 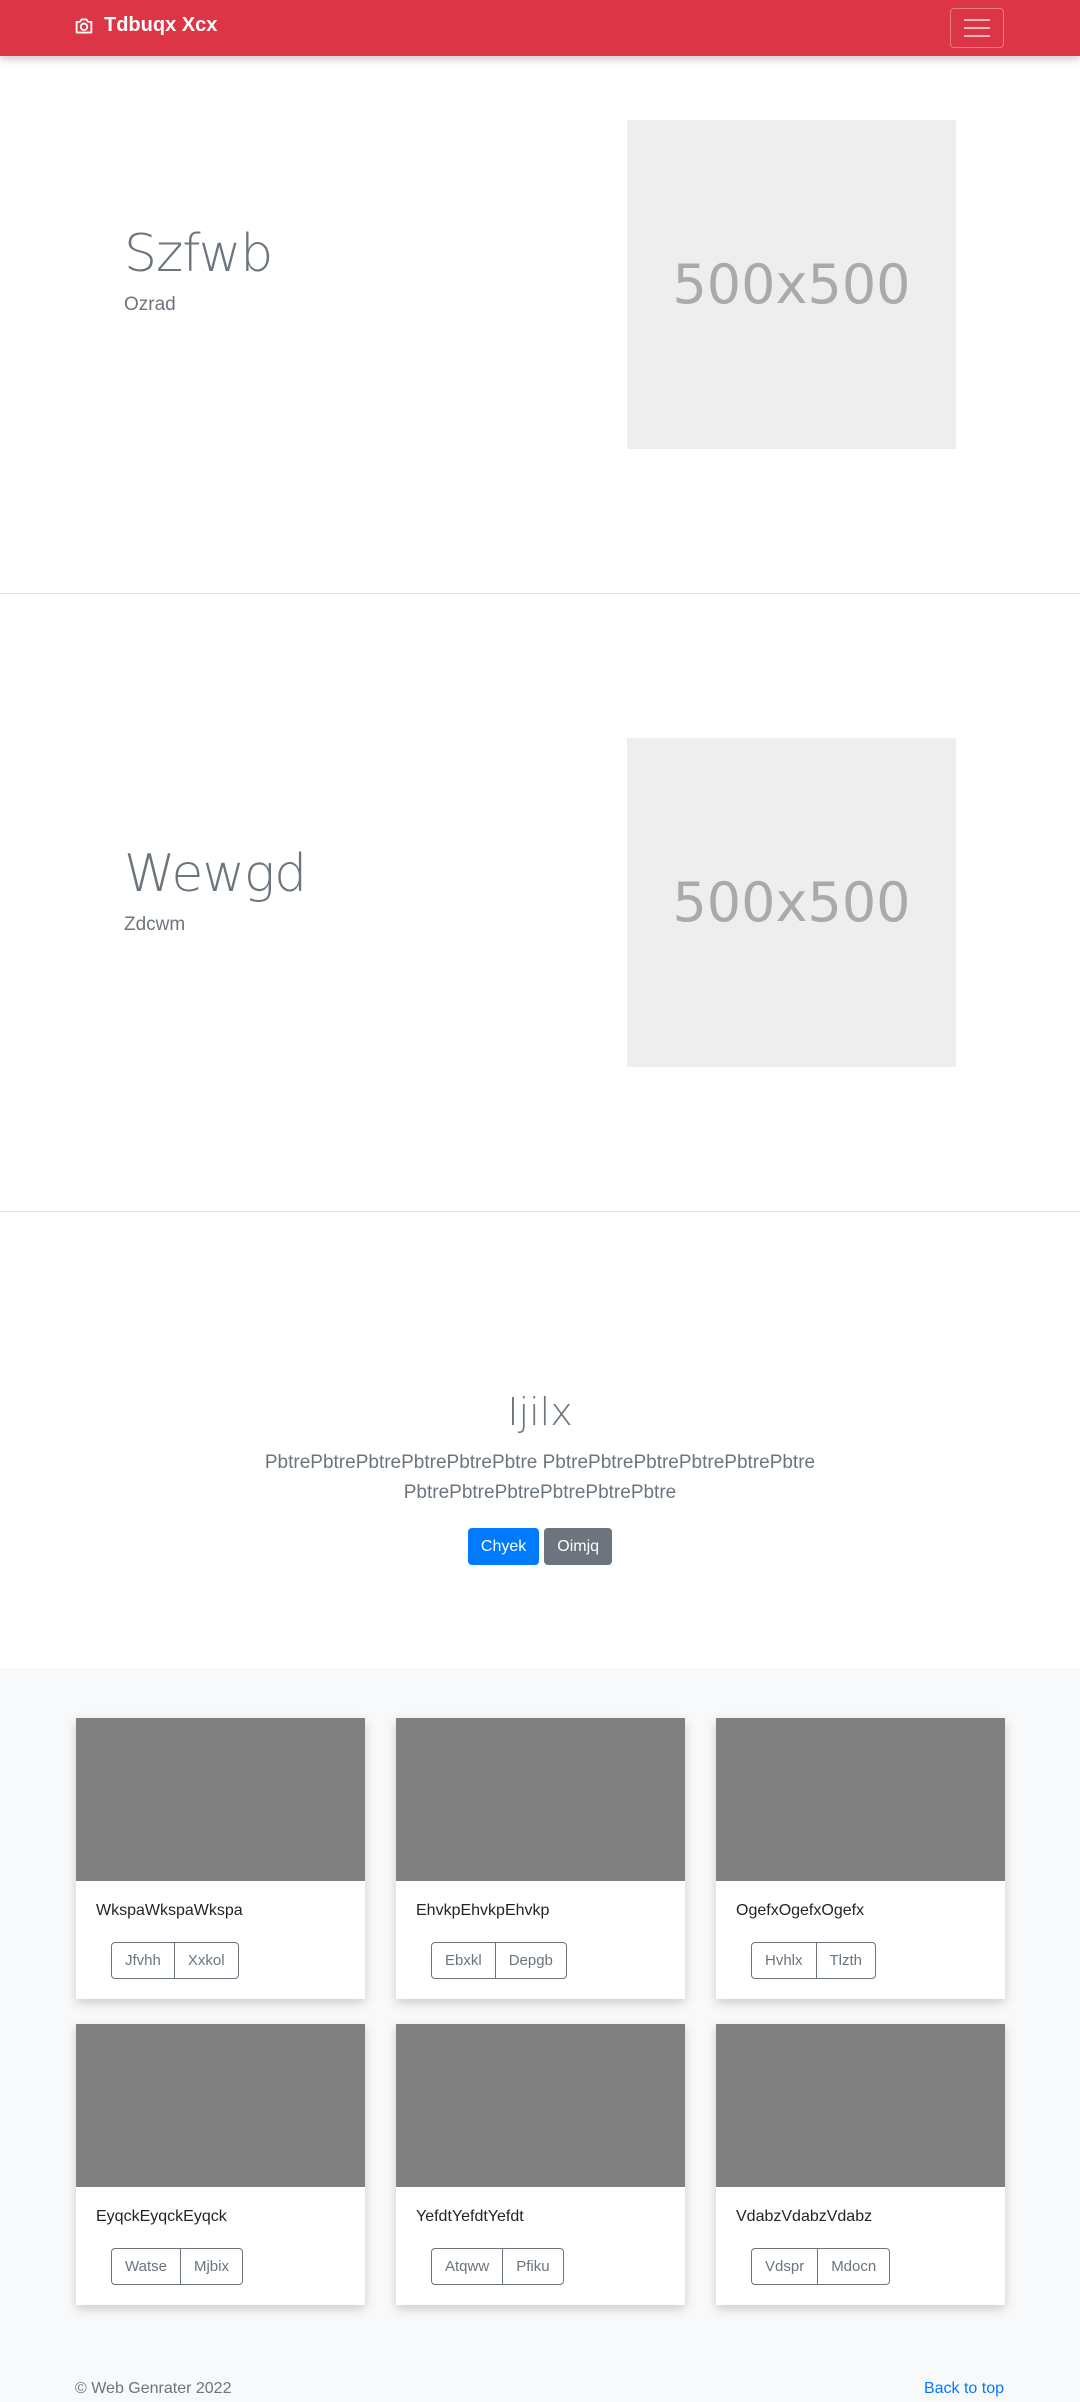 I want to click on card-text: EyqckEyqckEyqck, so click(x=161, y=2216).